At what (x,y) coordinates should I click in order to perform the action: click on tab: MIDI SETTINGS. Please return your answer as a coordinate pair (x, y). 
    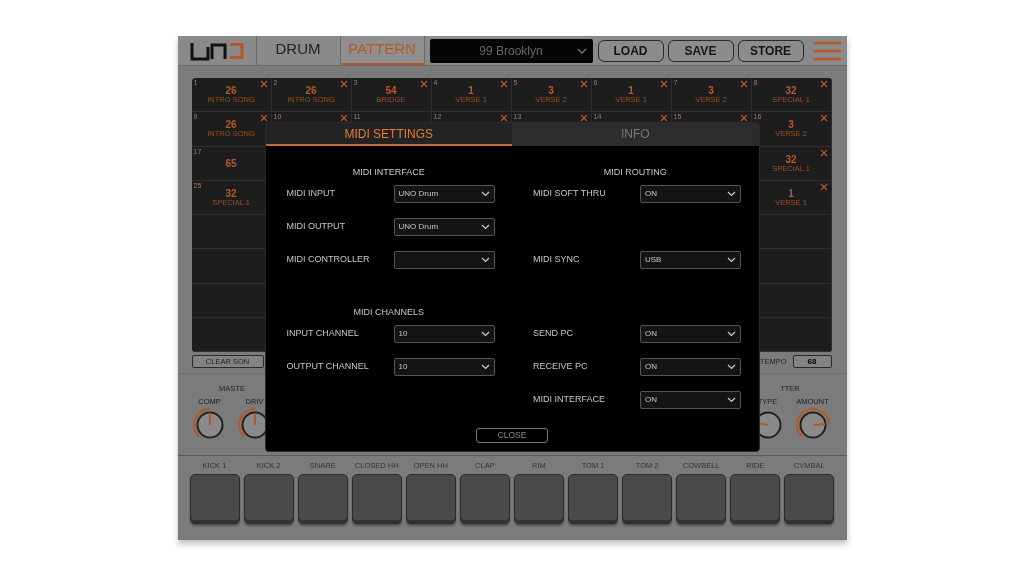
    Looking at the image, I should click on (388, 134).